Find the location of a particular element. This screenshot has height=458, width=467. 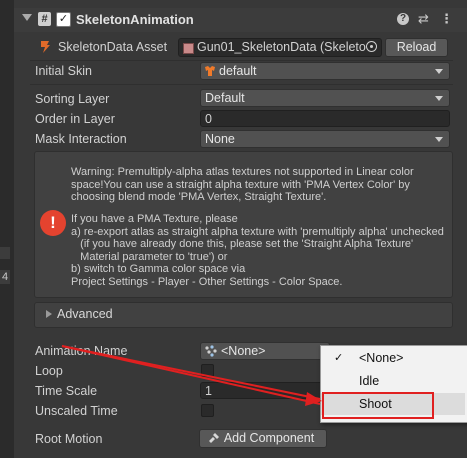

highlight-box is located at coordinates (378, 405).